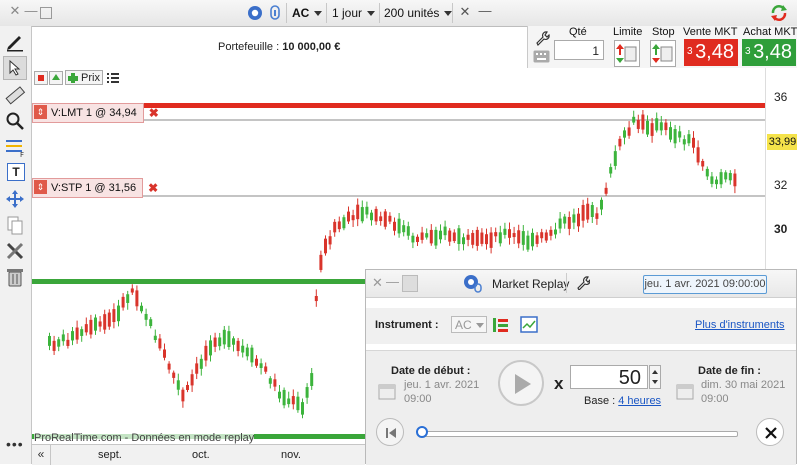  I want to click on end-time-value: 09:00, so click(715, 399).